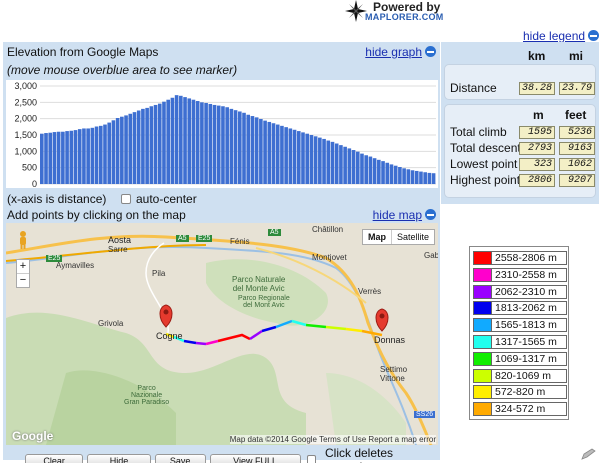 The height and width of the screenshot is (463, 600). I want to click on map-type-control: Map Satellite, so click(398, 237).